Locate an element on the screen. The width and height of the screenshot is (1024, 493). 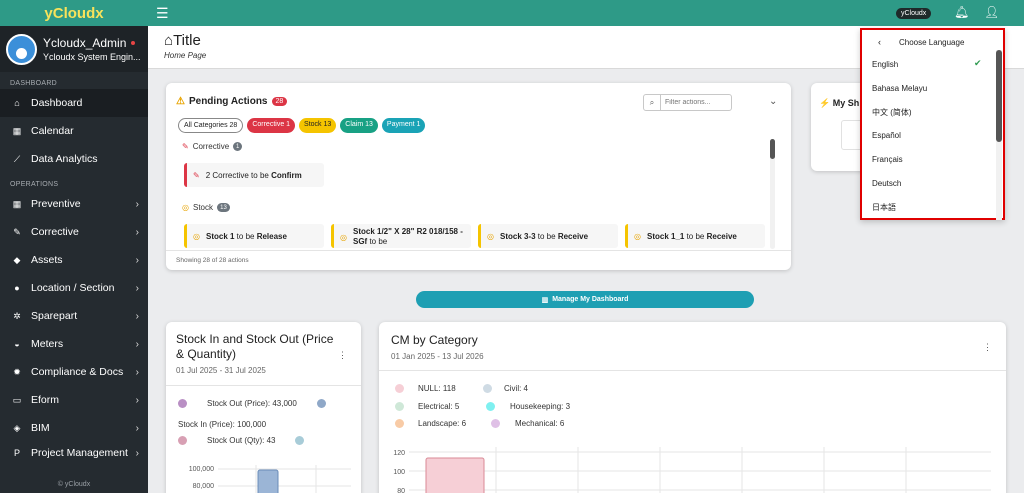
sidebar-item-eform: ▭ Eform › is located at coordinates (74, 400).